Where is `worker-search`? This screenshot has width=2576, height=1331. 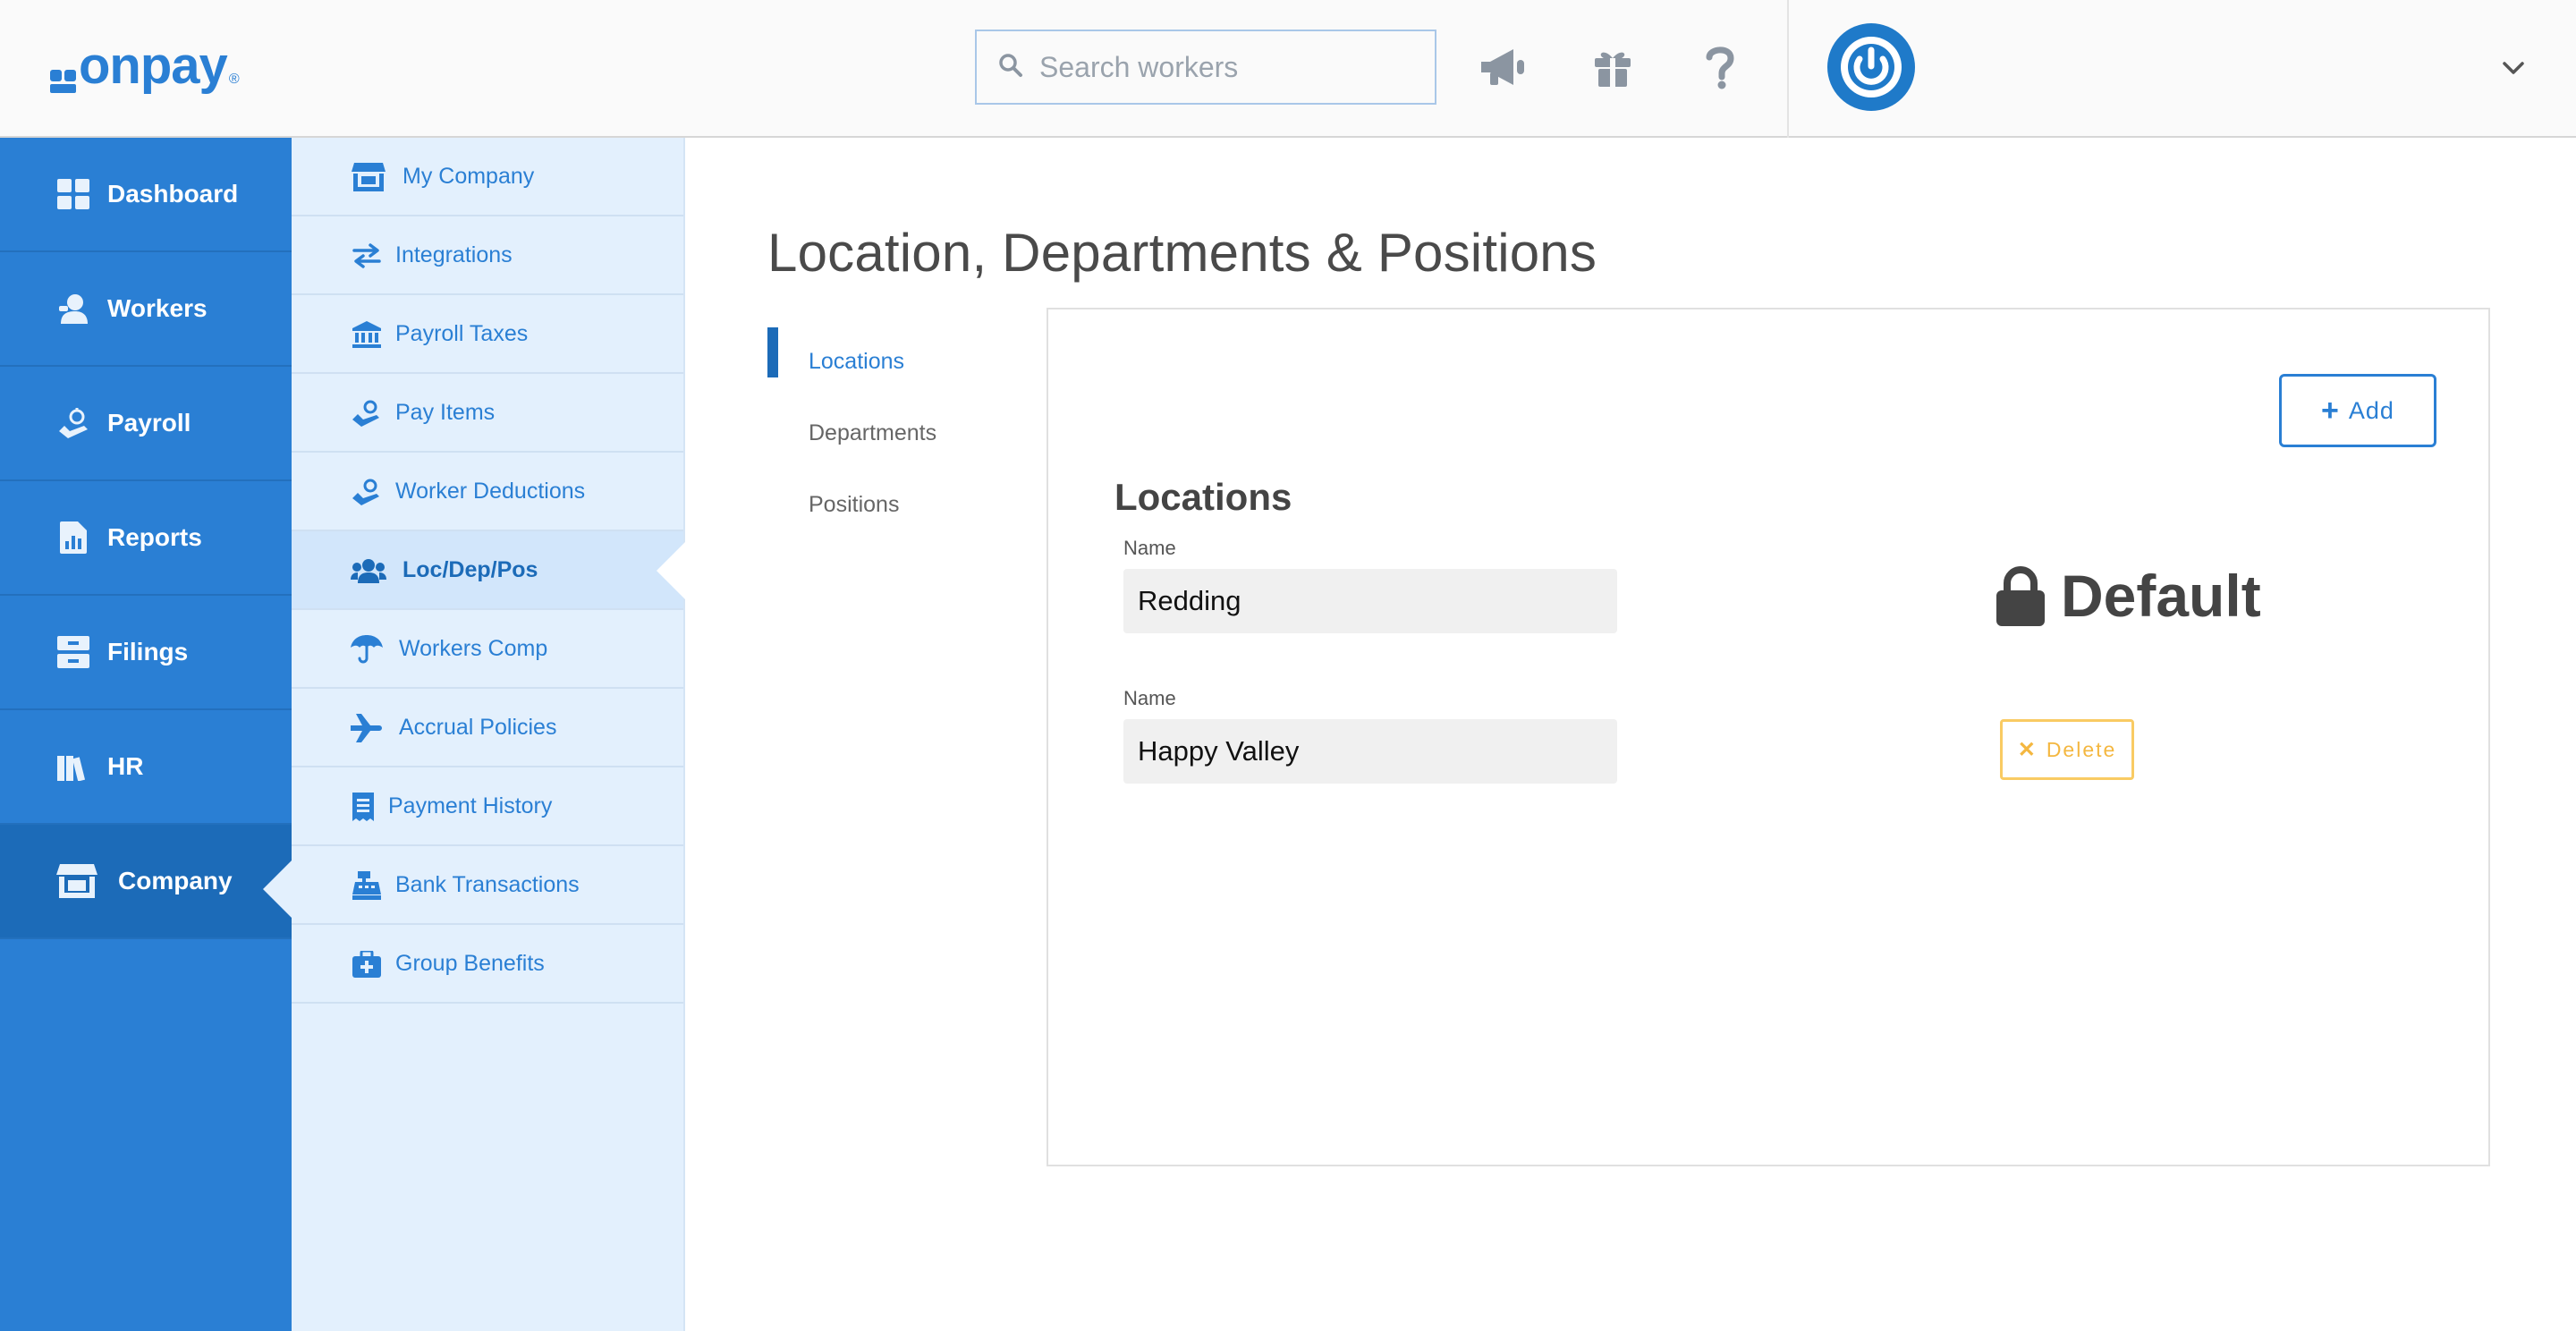
worker-search is located at coordinates (1205, 68).